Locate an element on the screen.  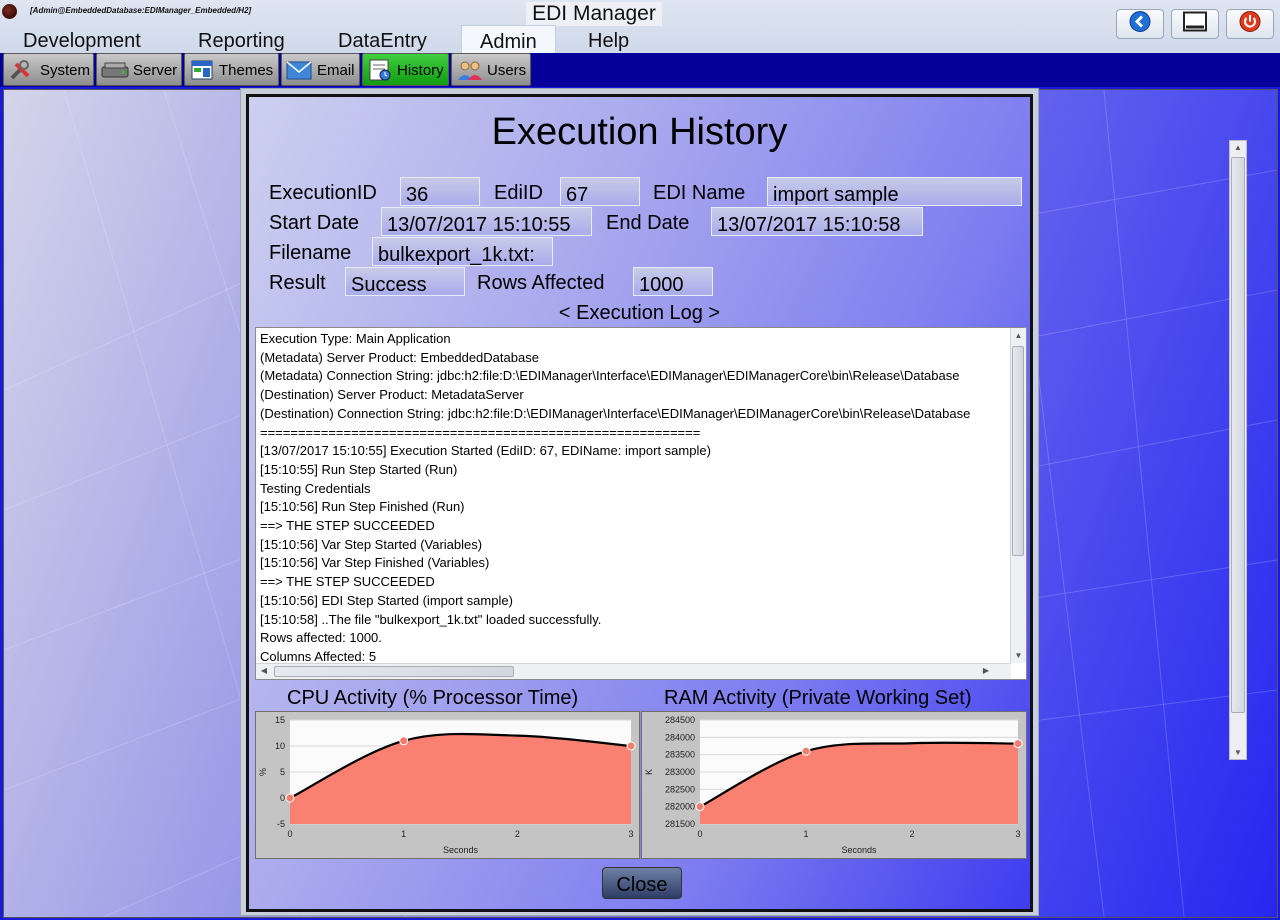
execution-id-field: 36 is located at coordinates (440, 191).